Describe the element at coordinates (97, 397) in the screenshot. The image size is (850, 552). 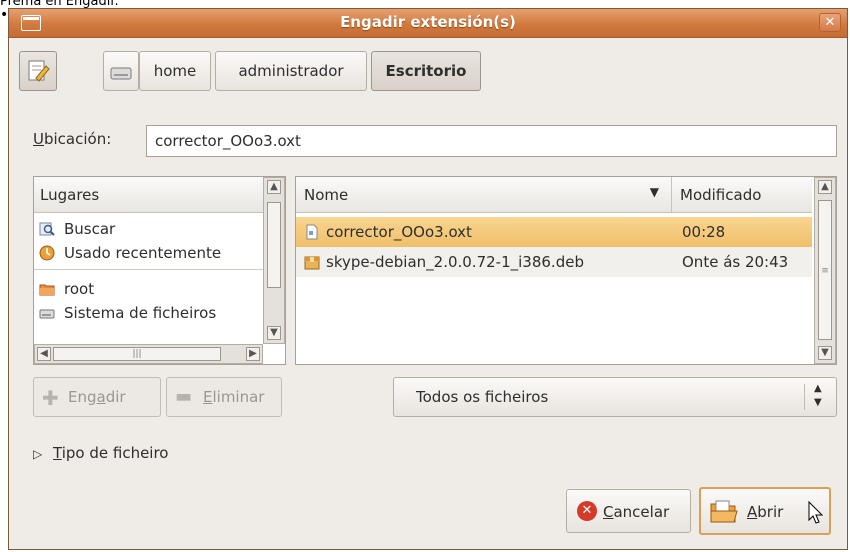
I see `add-button: ✚ Engadir` at that location.